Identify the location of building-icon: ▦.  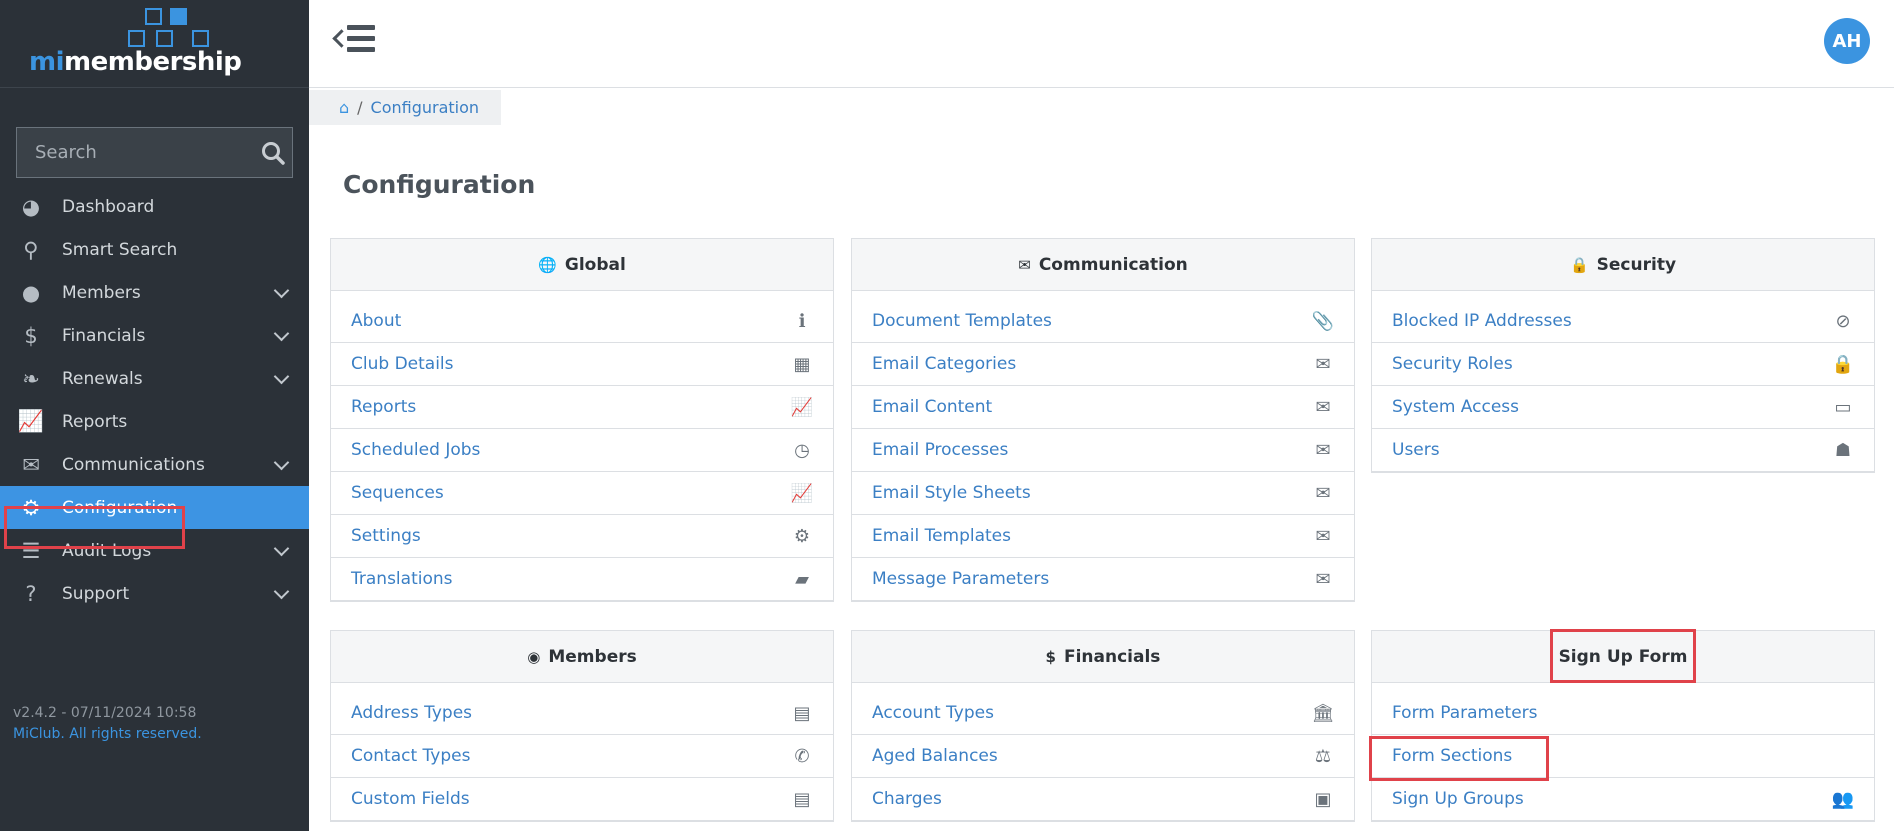
(802, 364).